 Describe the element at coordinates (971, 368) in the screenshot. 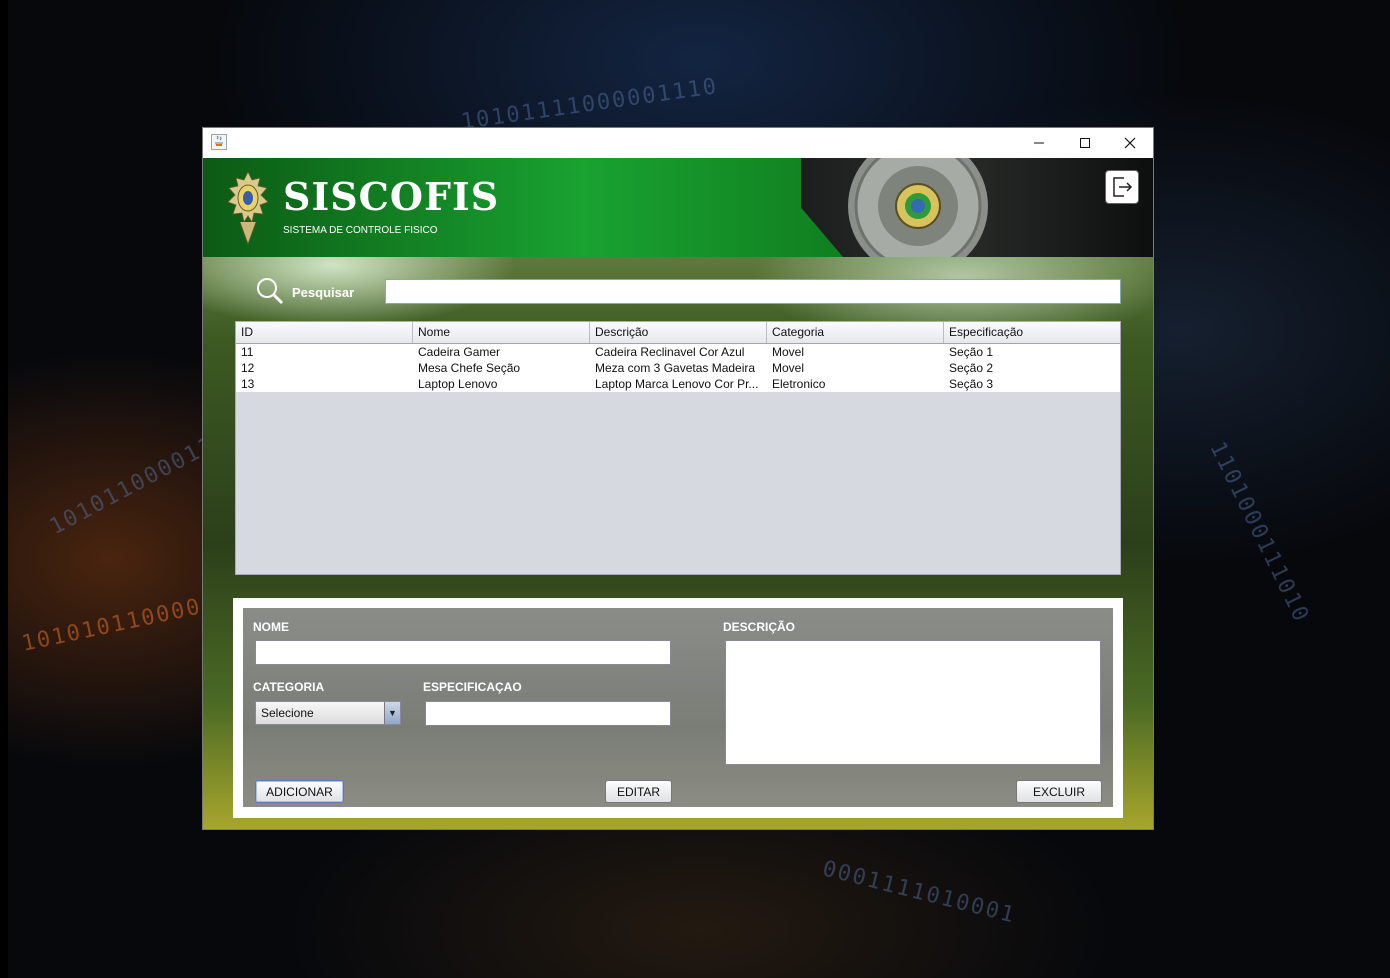

I see `cell-especificacao: Seção 2` at that location.